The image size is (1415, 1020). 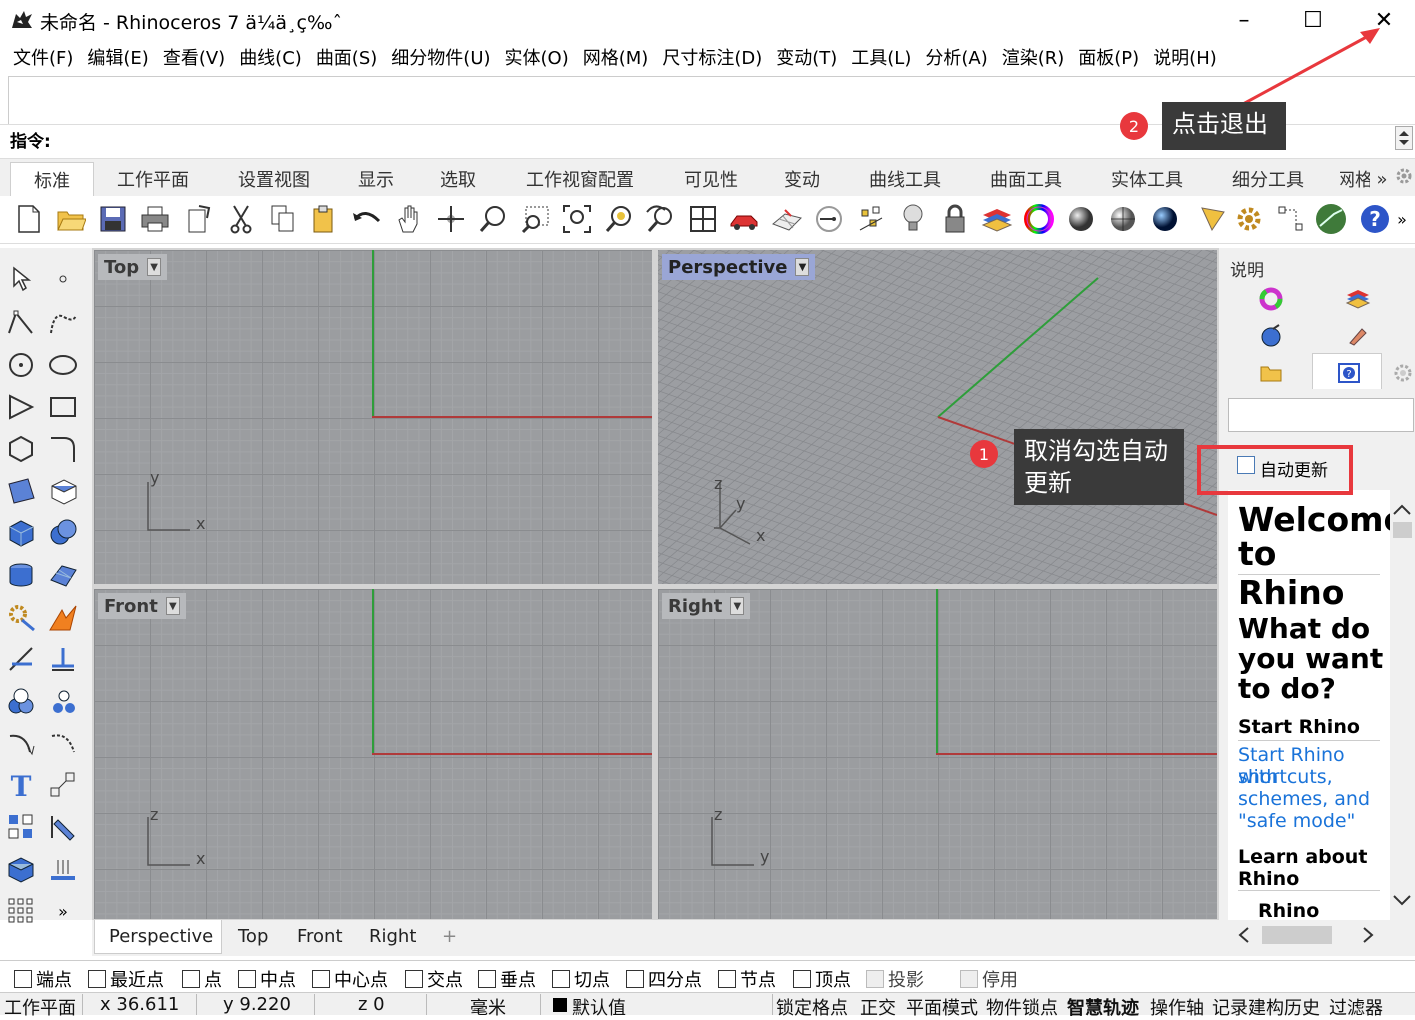 I want to click on menu-transform: 变动(T), so click(x=806, y=57).